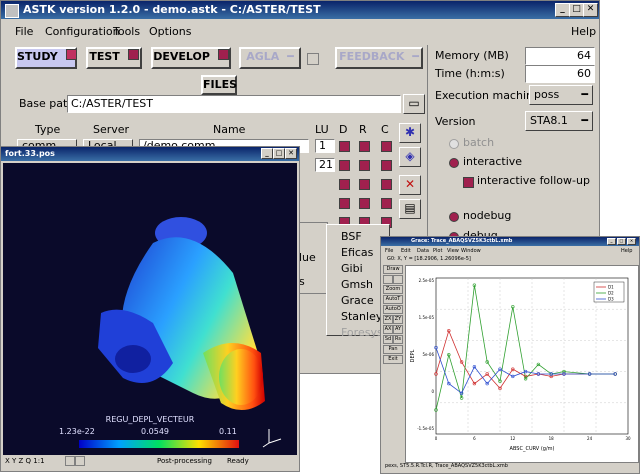 The height and width of the screenshot is (474, 640). Describe the element at coordinates (234, 104) in the screenshot. I see `base-path-input: C:/ASTER/TEST` at that location.